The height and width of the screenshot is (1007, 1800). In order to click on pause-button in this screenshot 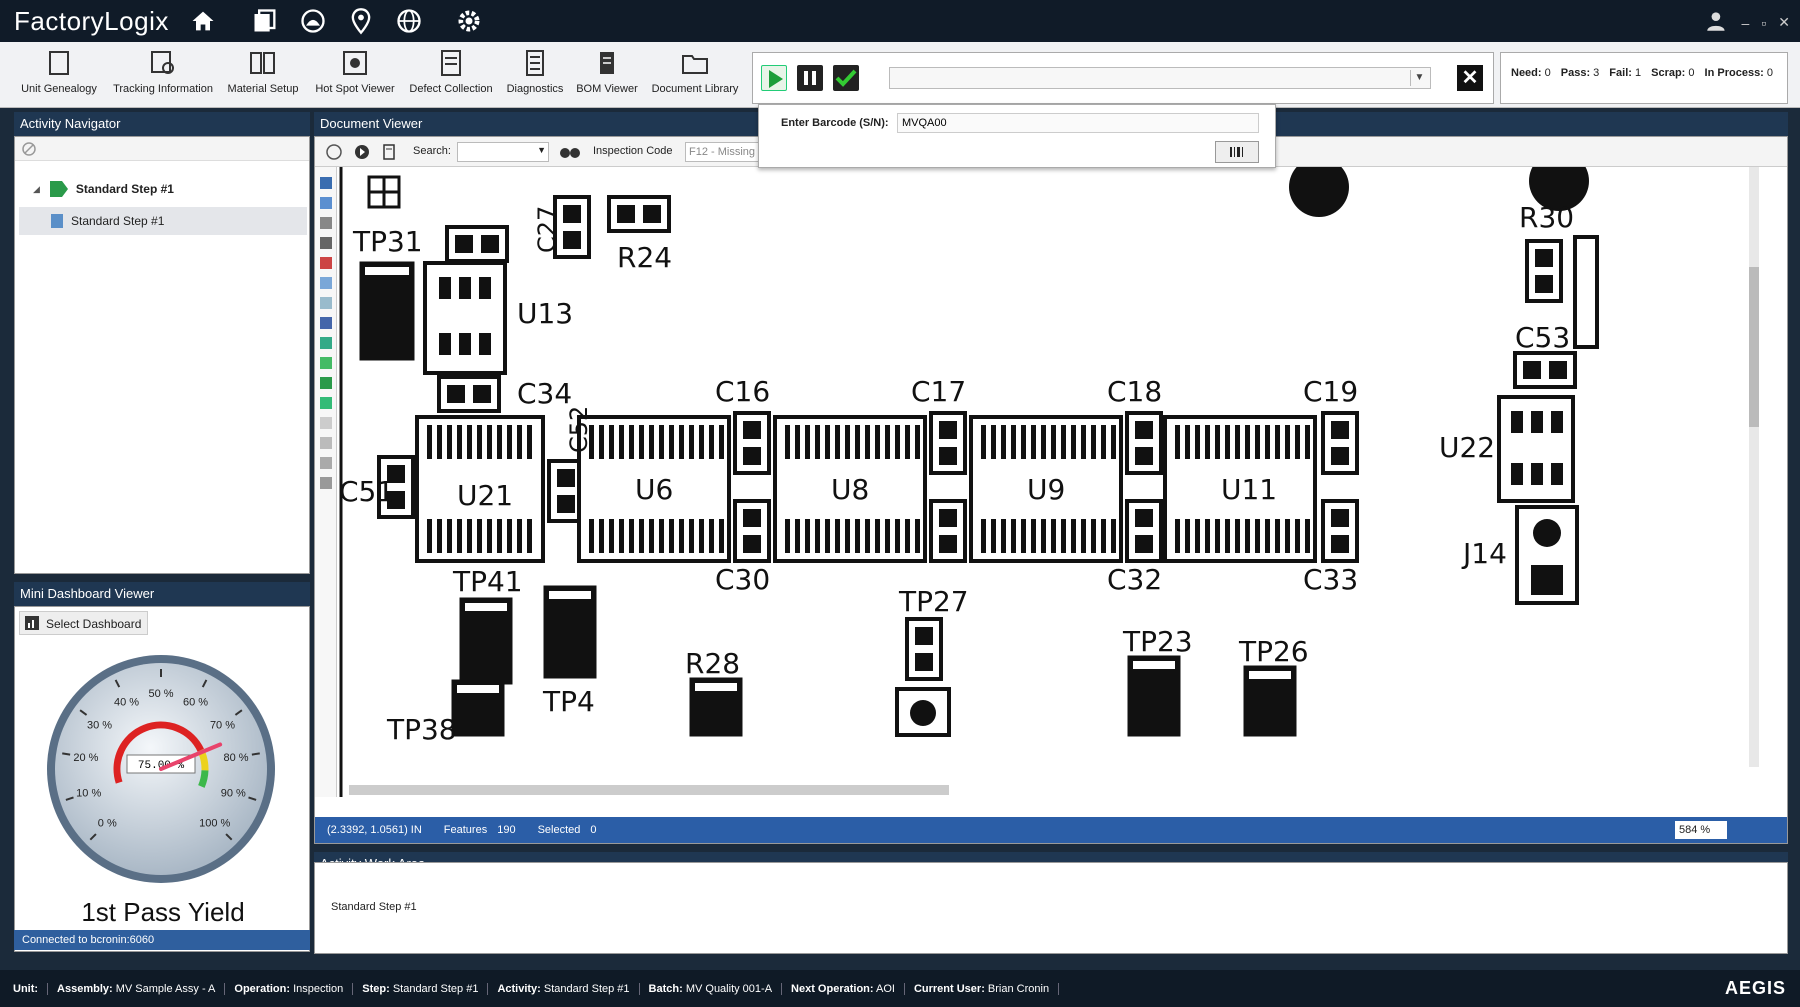, I will do `click(810, 78)`.